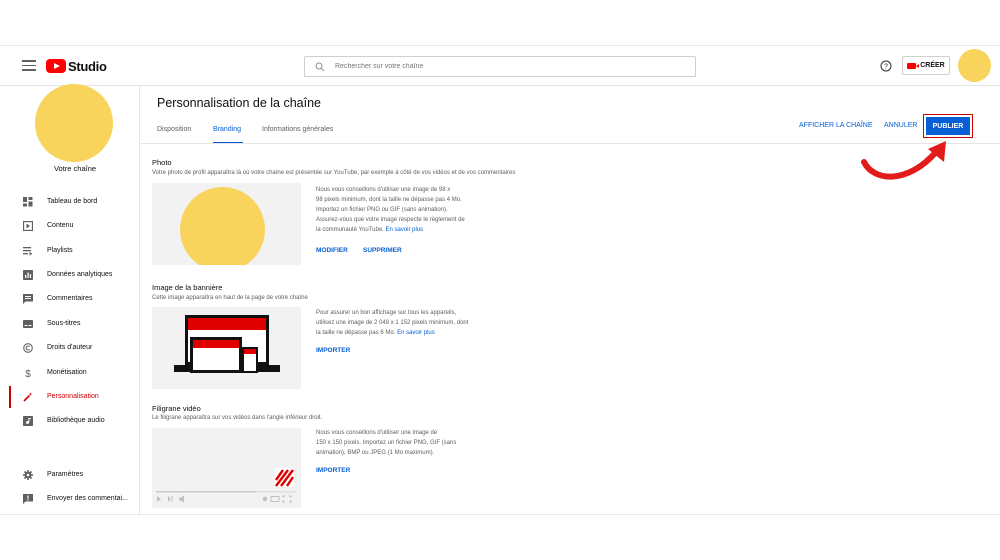  I want to click on sidebar-item-label: Personnalisation, so click(73, 396).